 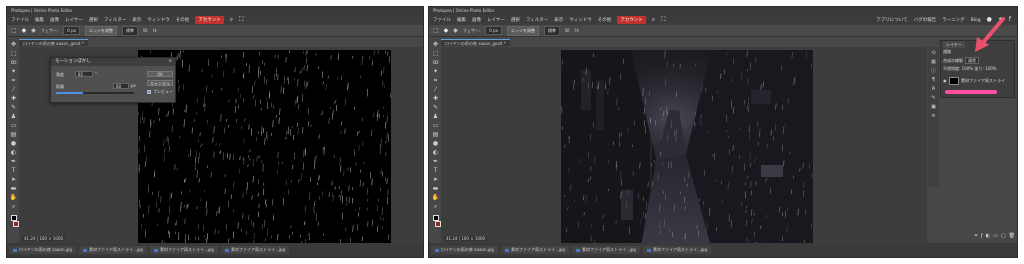 What do you see at coordinates (95, 93) in the screenshot?
I see `distance-slider` at bounding box center [95, 93].